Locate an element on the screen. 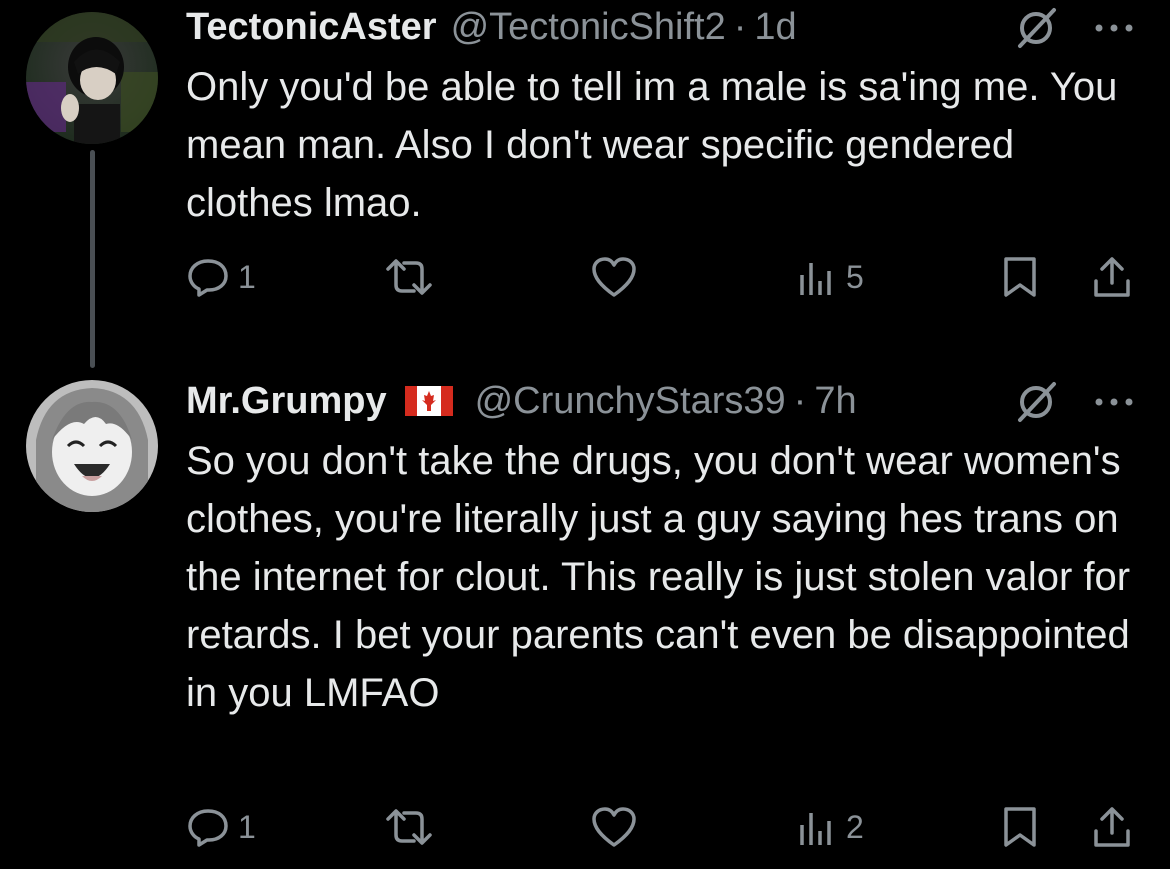 The height and width of the screenshot is (869, 1170). user-handle: @CrunchyStars39 is located at coordinates (630, 401).